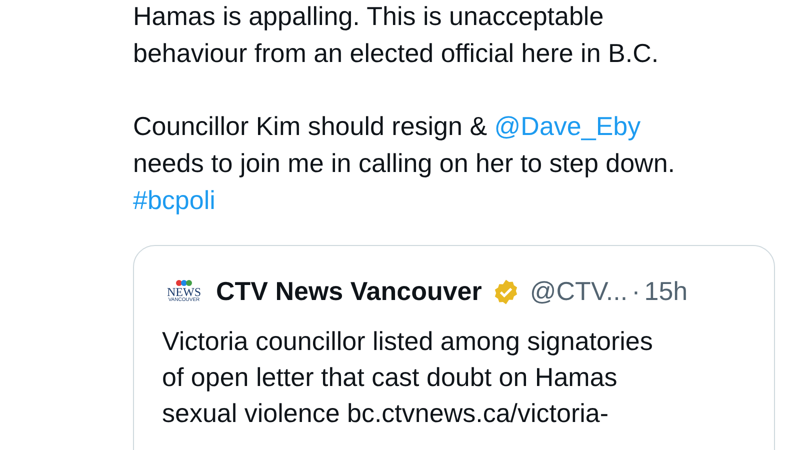 Image resolution: width=800 pixels, height=450 pixels. What do you see at coordinates (396, 35) in the screenshot?
I see `tweet-text: Hamas is appalling. This is unacceptable behaviour from an elected official here in B.C.` at bounding box center [396, 35].